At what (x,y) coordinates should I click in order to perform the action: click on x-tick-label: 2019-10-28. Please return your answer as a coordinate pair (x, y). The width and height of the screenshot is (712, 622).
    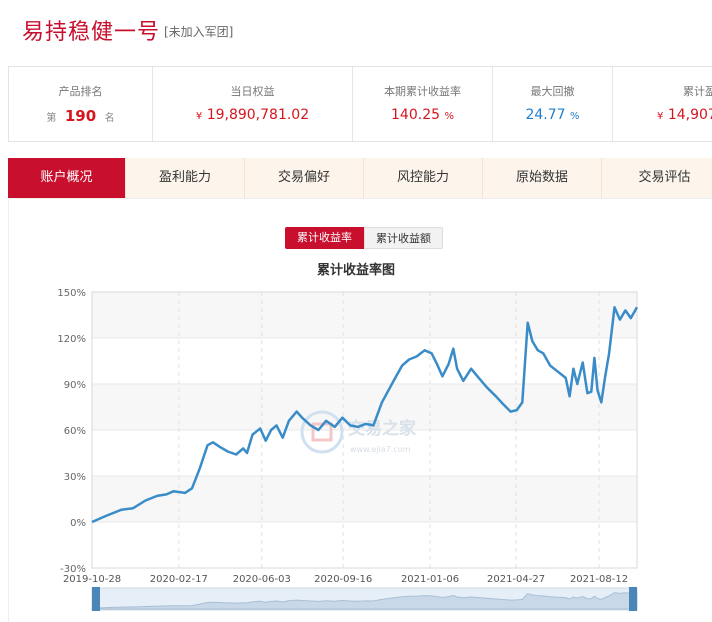
    Looking at the image, I should click on (92, 579).